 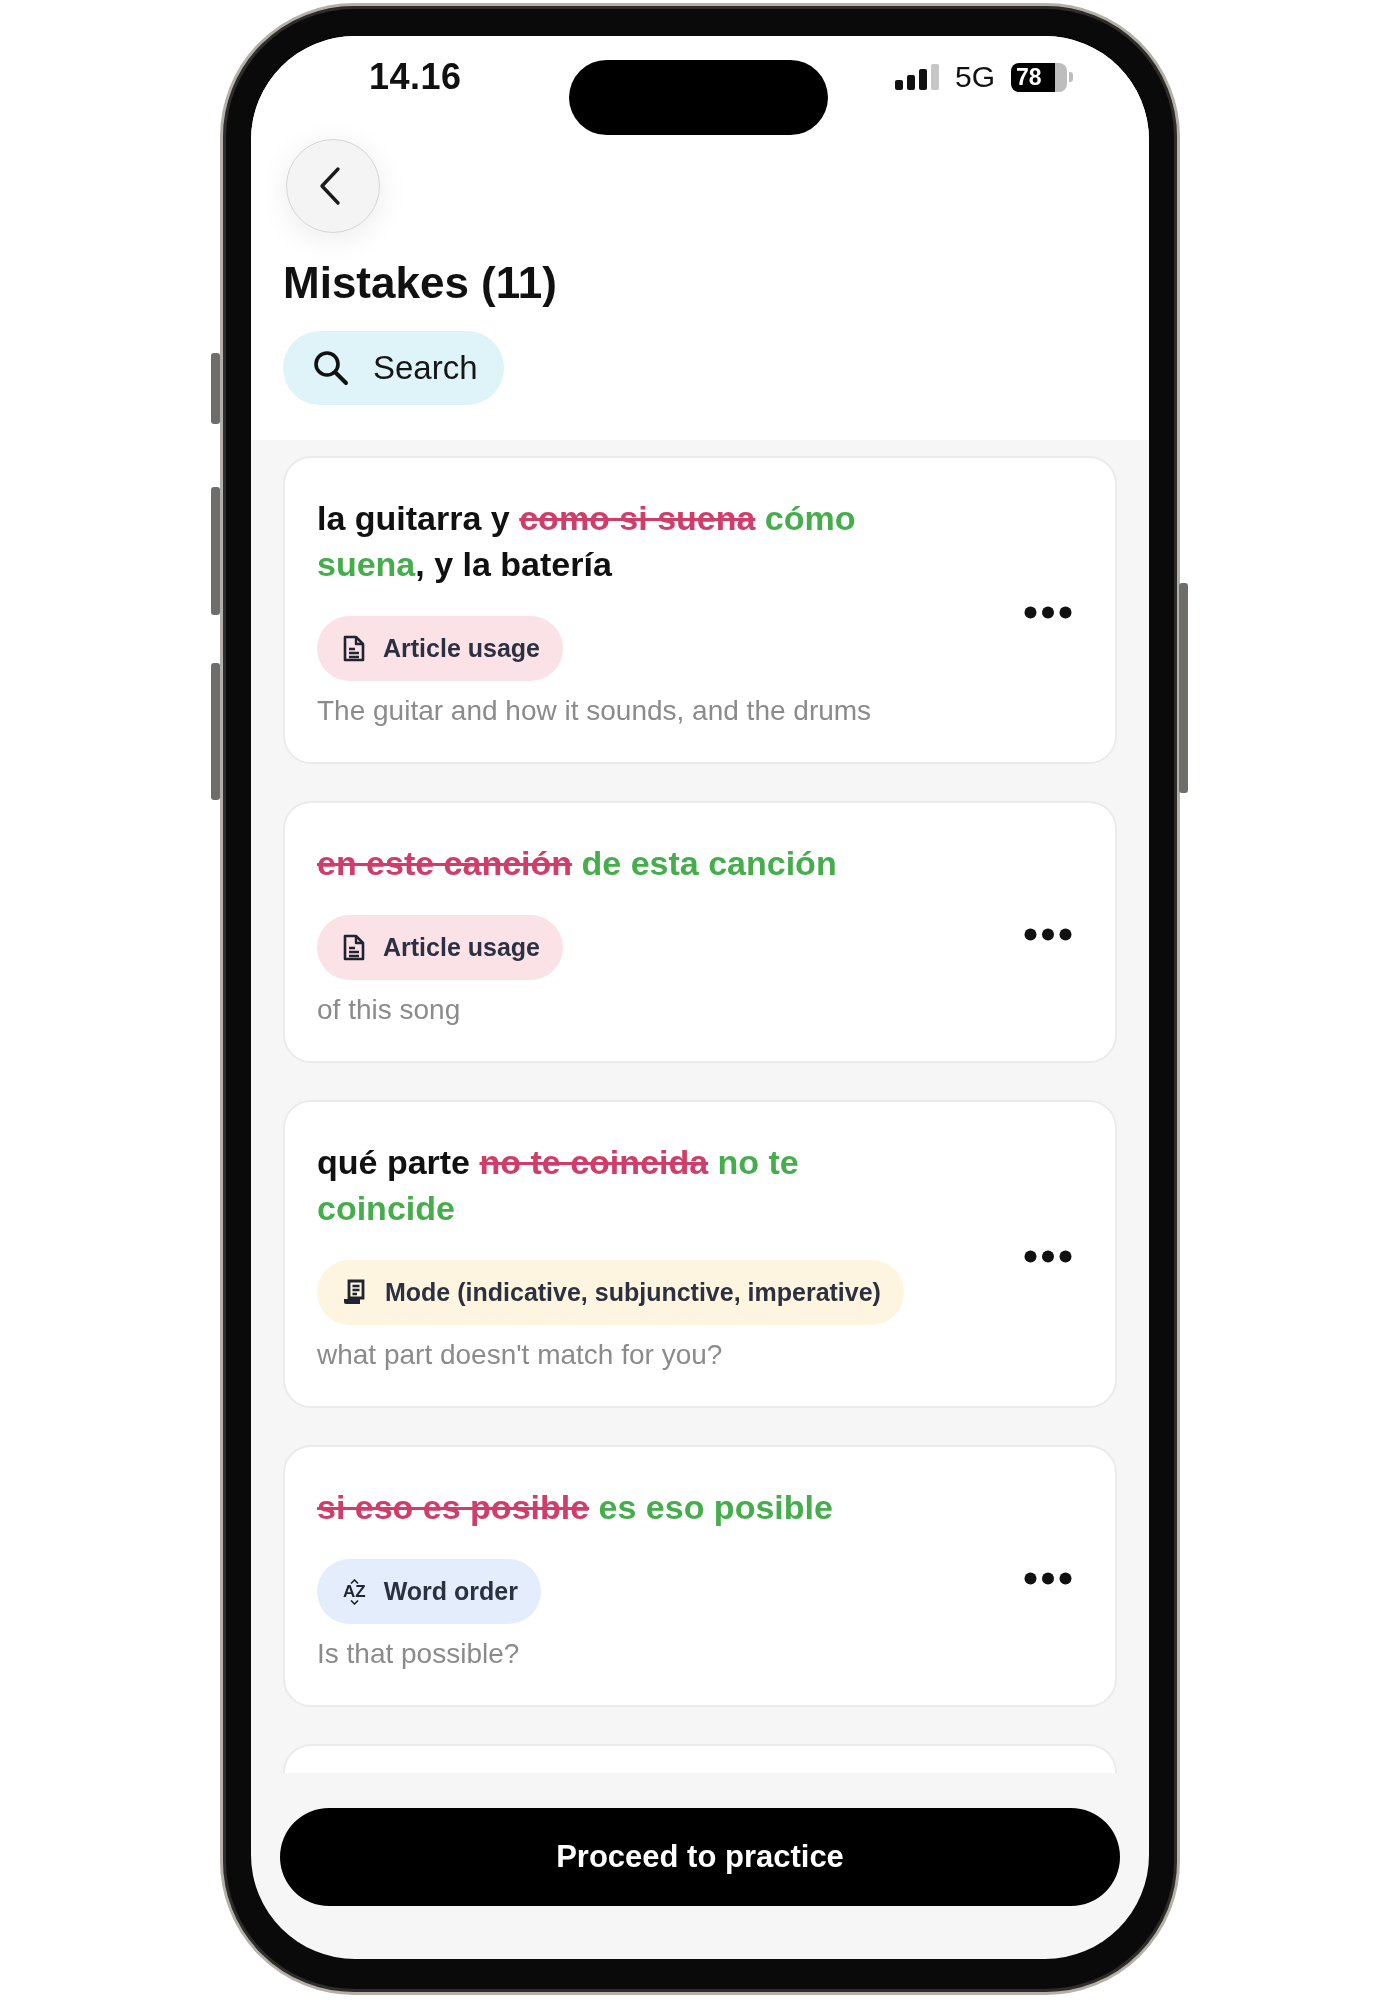 What do you see at coordinates (420, 283) in the screenshot?
I see `page-title: Mistakes (11)` at bounding box center [420, 283].